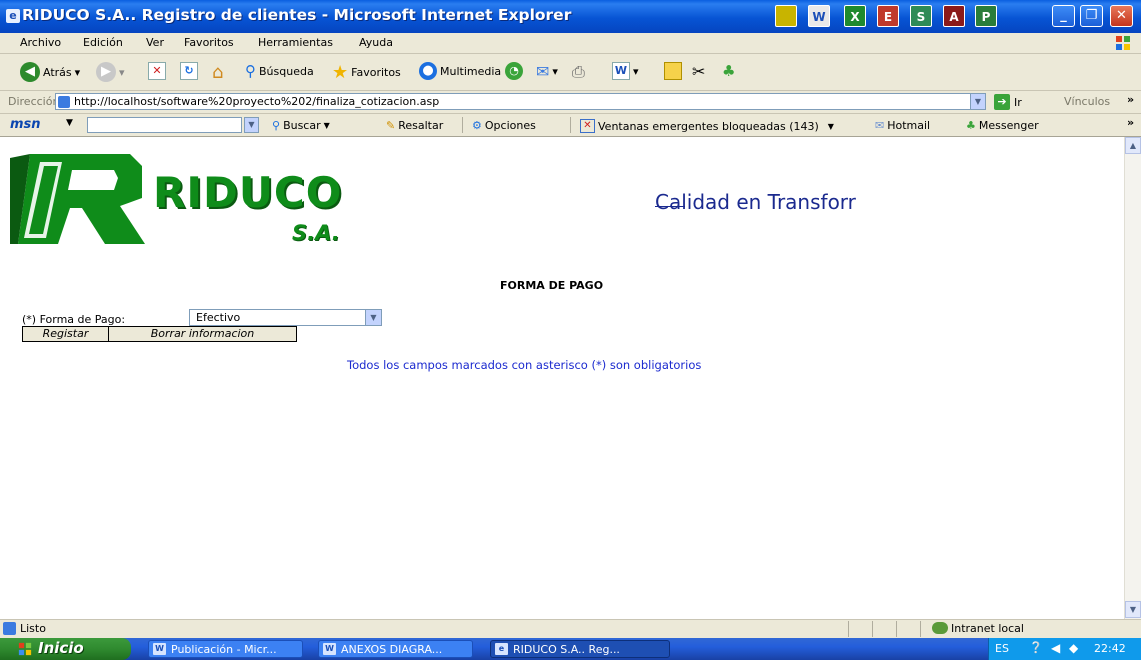 The width and height of the screenshot is (1141, 660). Describe the element at coordinates (707, 126) in the screenshot. I see `popup-blocker-button: ✕ Ventanas emergentes bloqueadas (143) ▼` at that location.